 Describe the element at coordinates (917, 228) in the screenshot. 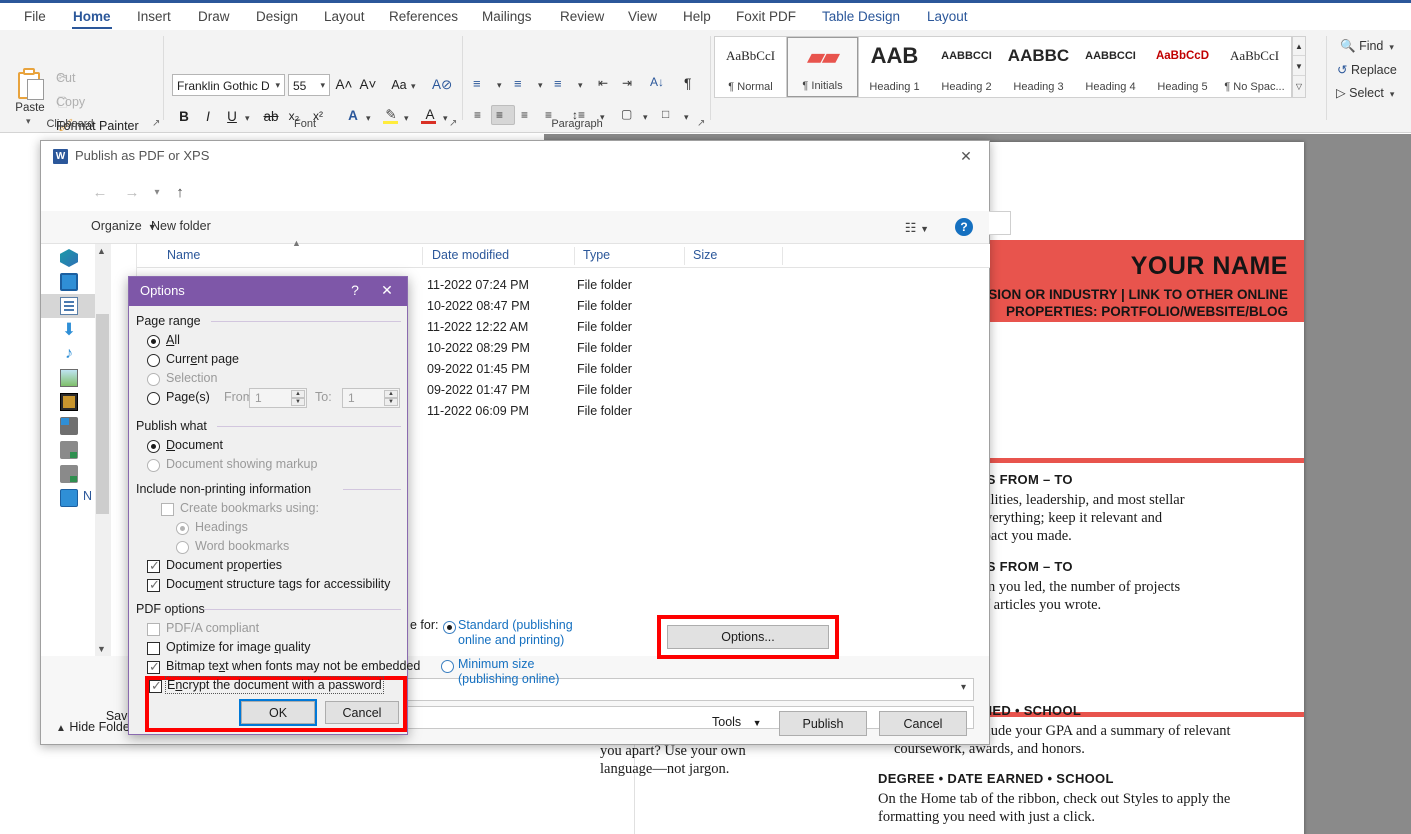

I see `view-layout-icon: ☷ ▼` at that location.